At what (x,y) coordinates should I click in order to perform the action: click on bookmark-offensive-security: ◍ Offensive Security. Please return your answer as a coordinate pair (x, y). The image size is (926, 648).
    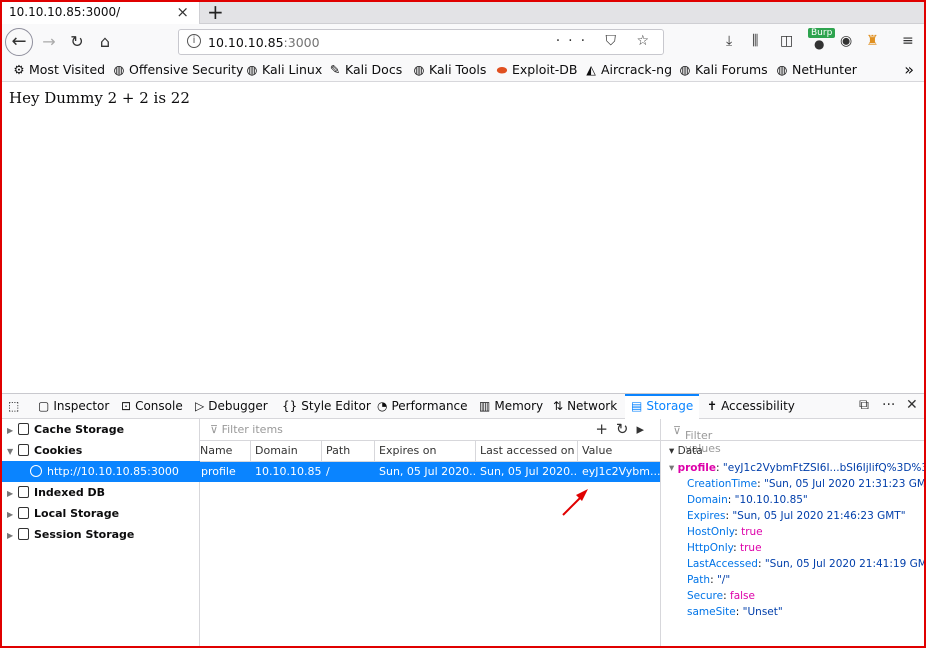
    Looking at the image, I should click on (178, 69).